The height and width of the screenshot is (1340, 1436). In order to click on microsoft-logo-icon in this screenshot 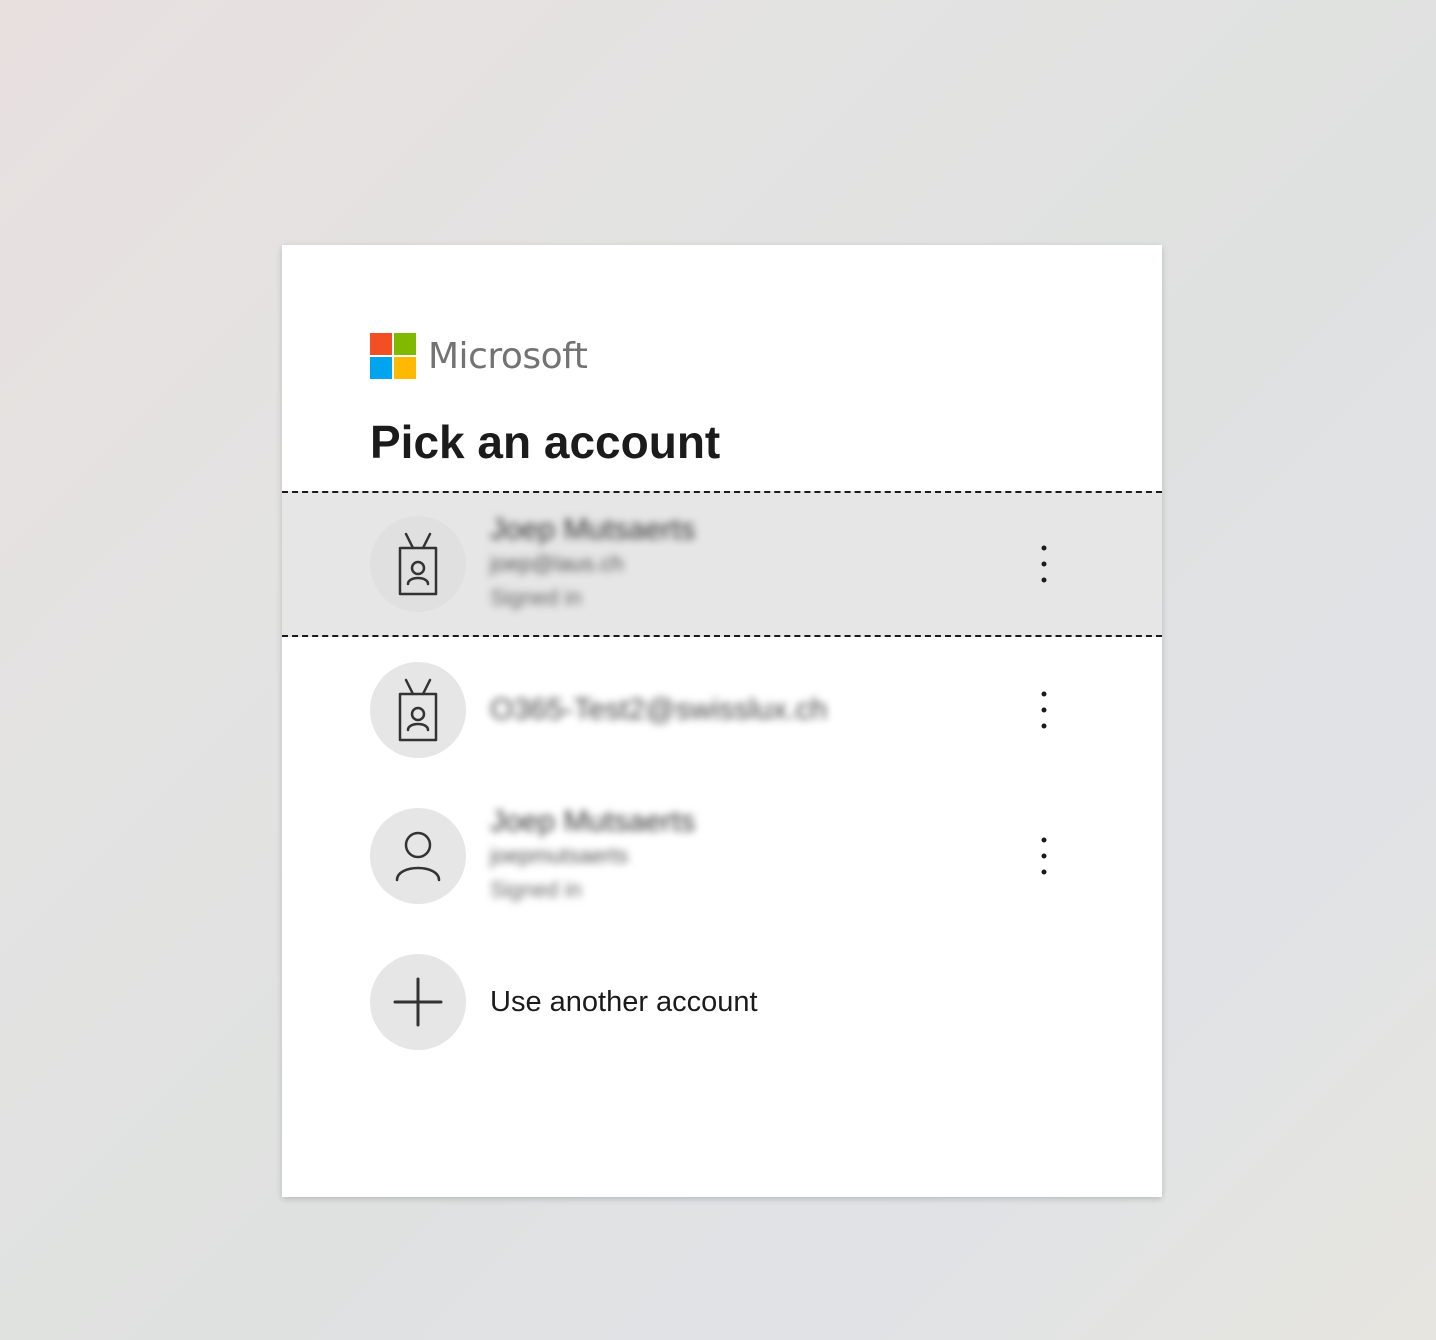, I will do `click(393, 356)`.